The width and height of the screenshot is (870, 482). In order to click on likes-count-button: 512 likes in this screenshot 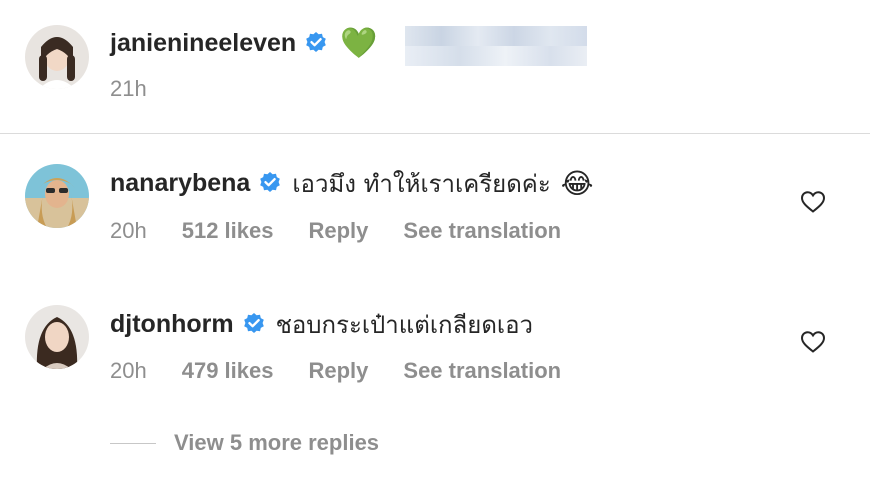, I will do `click(228, 231)`.